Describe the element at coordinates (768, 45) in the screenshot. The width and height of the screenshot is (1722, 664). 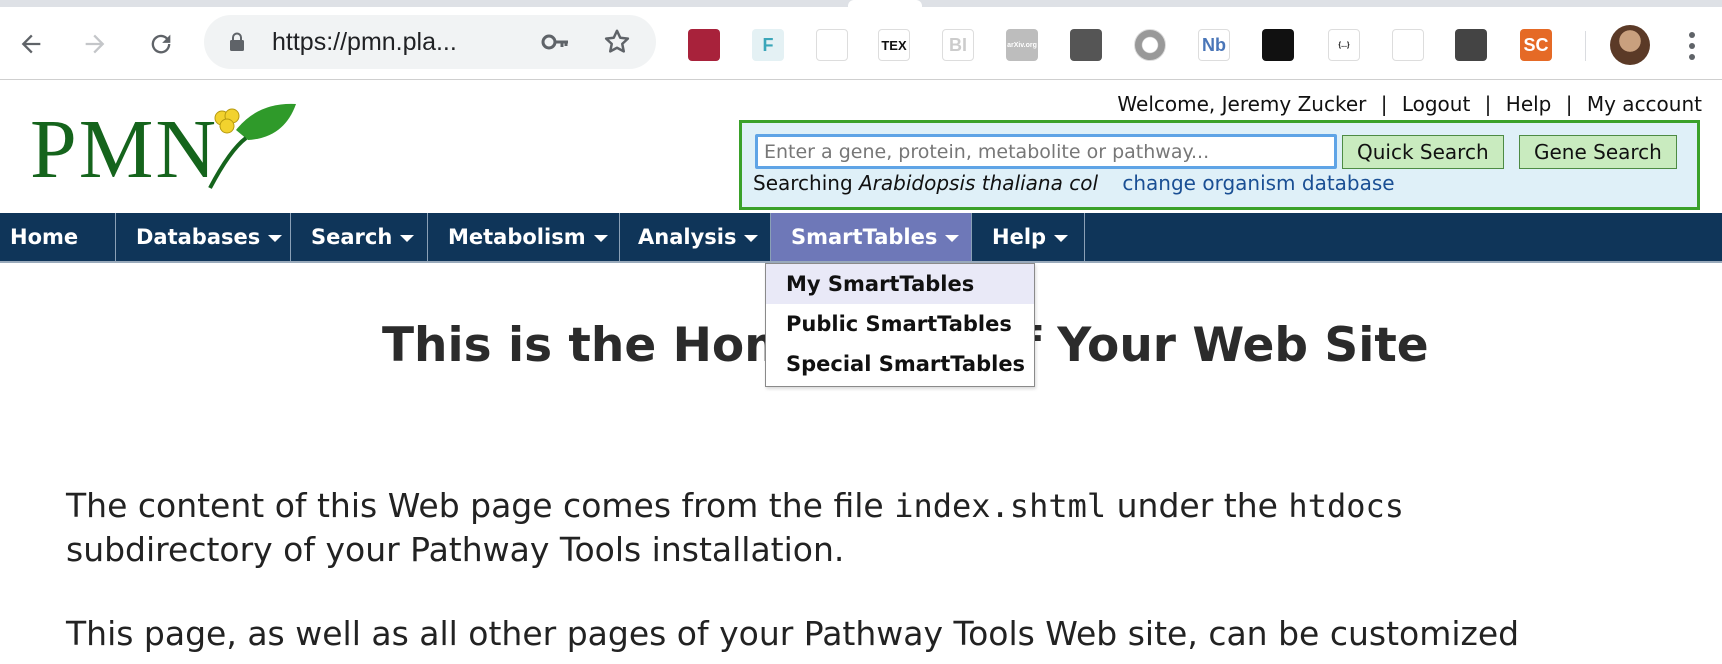
I see `f-icon: F` at that location.